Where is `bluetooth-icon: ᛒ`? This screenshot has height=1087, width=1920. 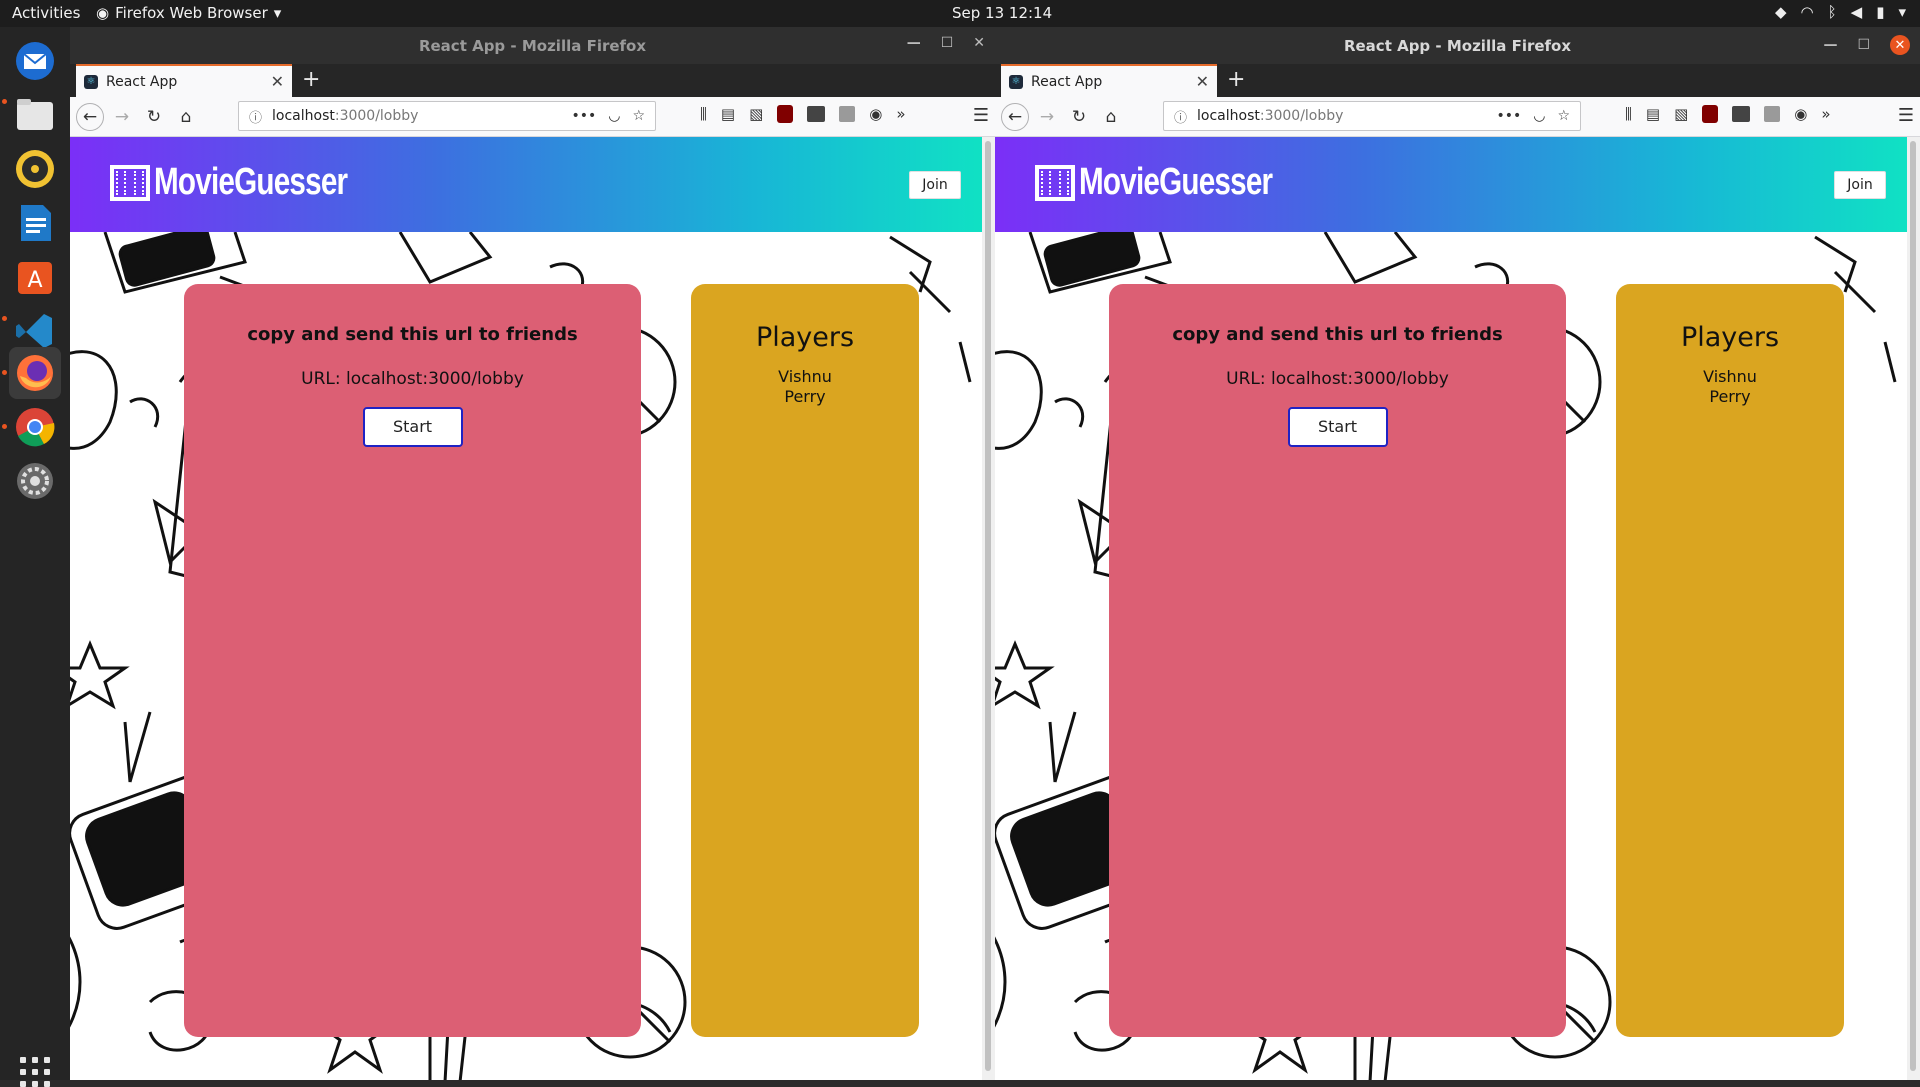
bluetooth-icon: ᛒ is located at coordinates (1832, 12).